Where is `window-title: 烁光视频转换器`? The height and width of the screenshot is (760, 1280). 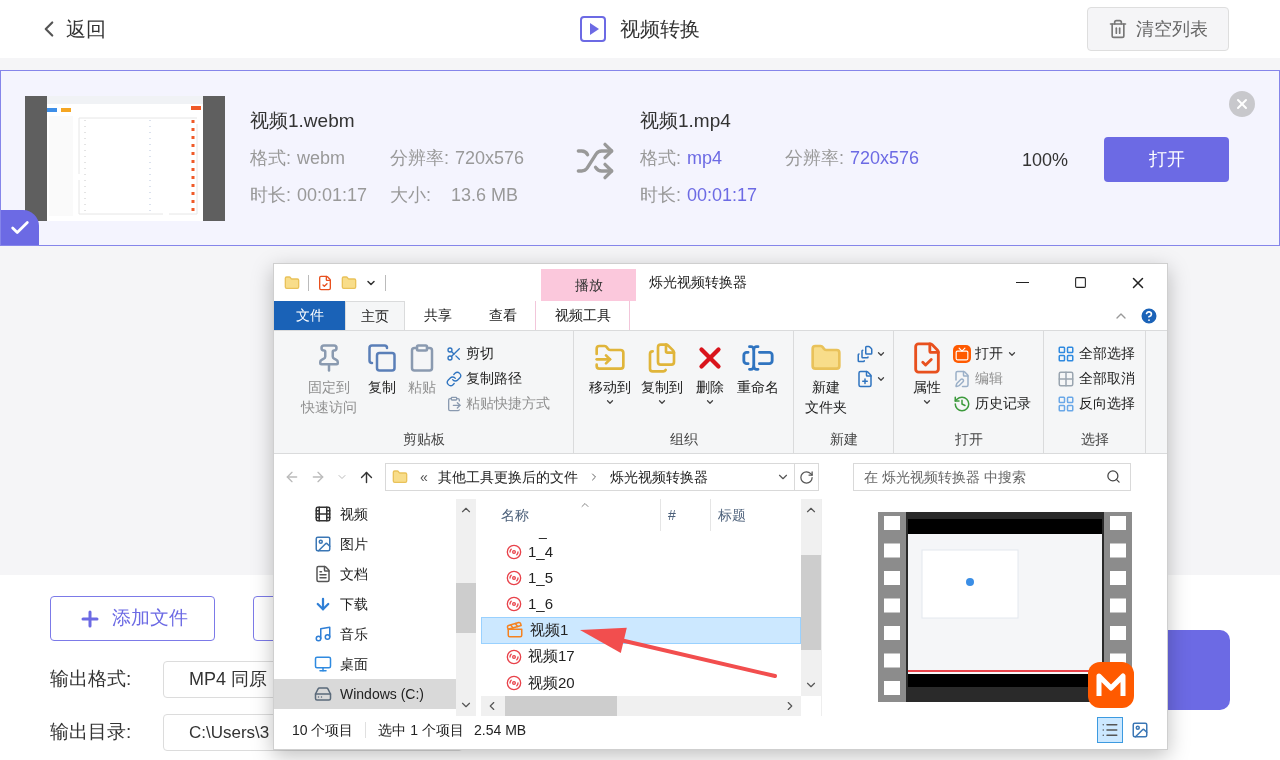 window-title: 烁光视频转换器 is located at coordinates (698, 282).